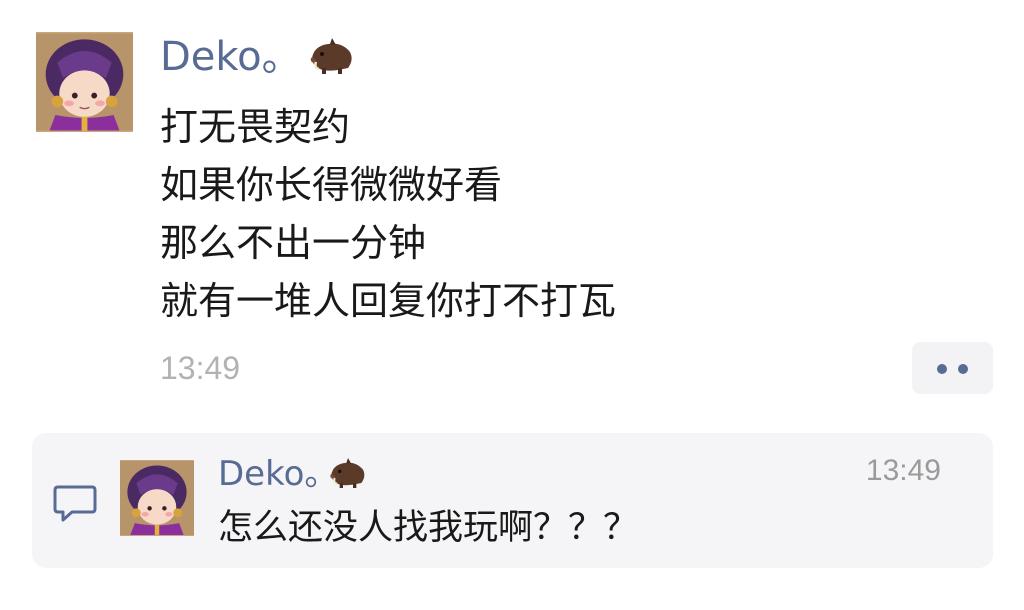  Describe the element at coordinates (331, 185) in the screenshot. I see `post-line: 如果你长得微微好看` at that location.